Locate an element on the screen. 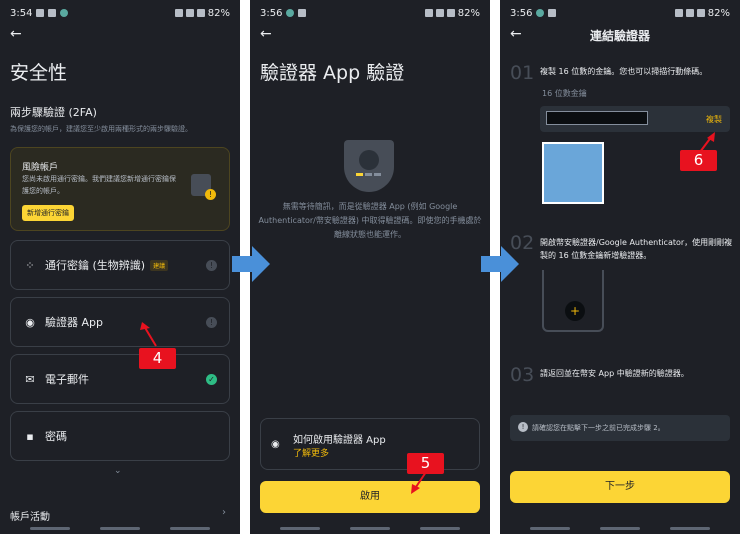 The height and width of the screenshot is (534, 740). step-marker: 6 is located at coordinates (698, 160).